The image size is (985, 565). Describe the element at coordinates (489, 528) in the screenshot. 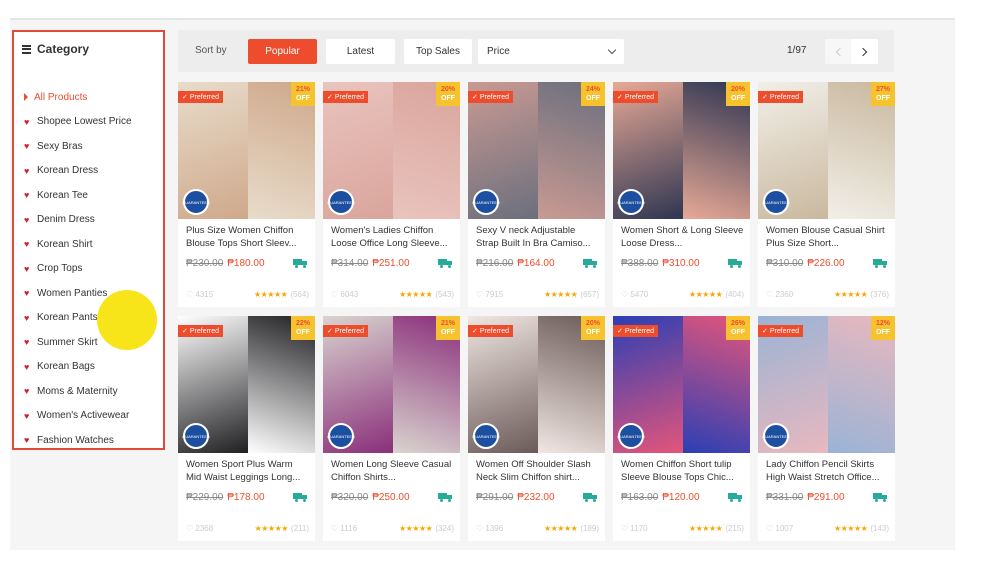

I see `likes: ♡ 1396` at that location.